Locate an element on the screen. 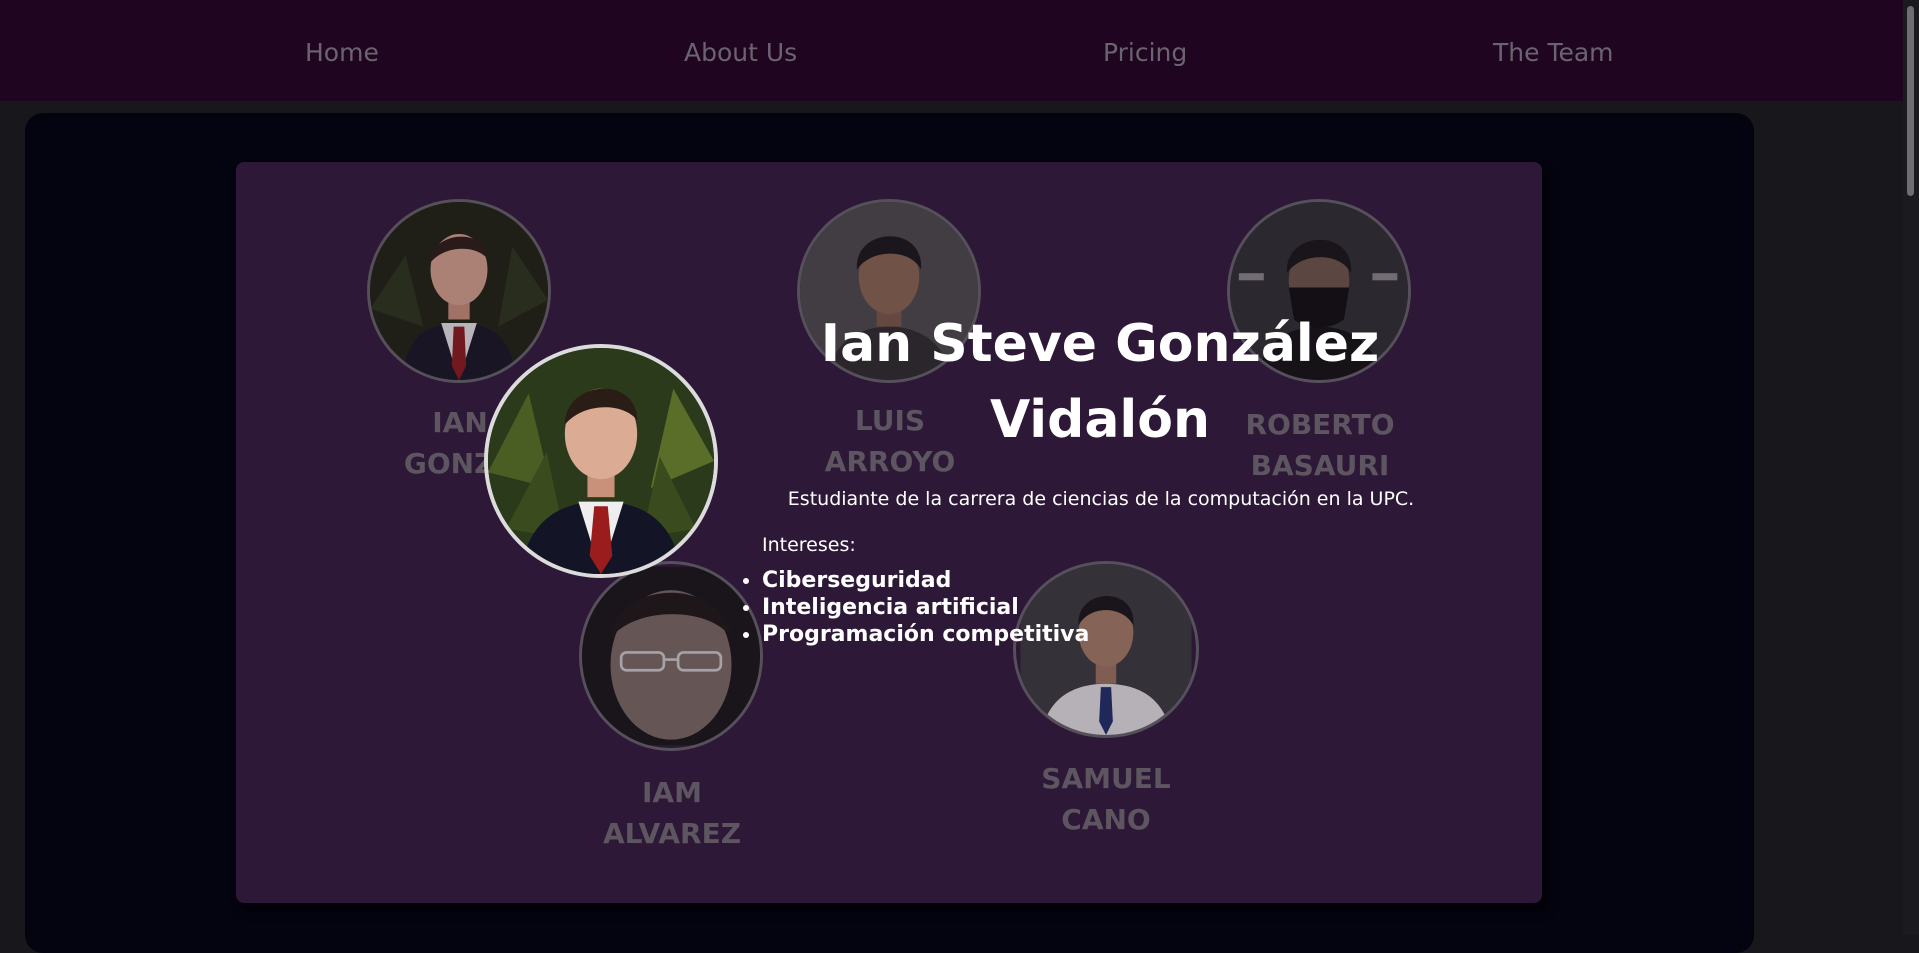 This screenshot has height=953, width=1919. nav-pricing-link: Pricing is located at coordinates (1145, 52).